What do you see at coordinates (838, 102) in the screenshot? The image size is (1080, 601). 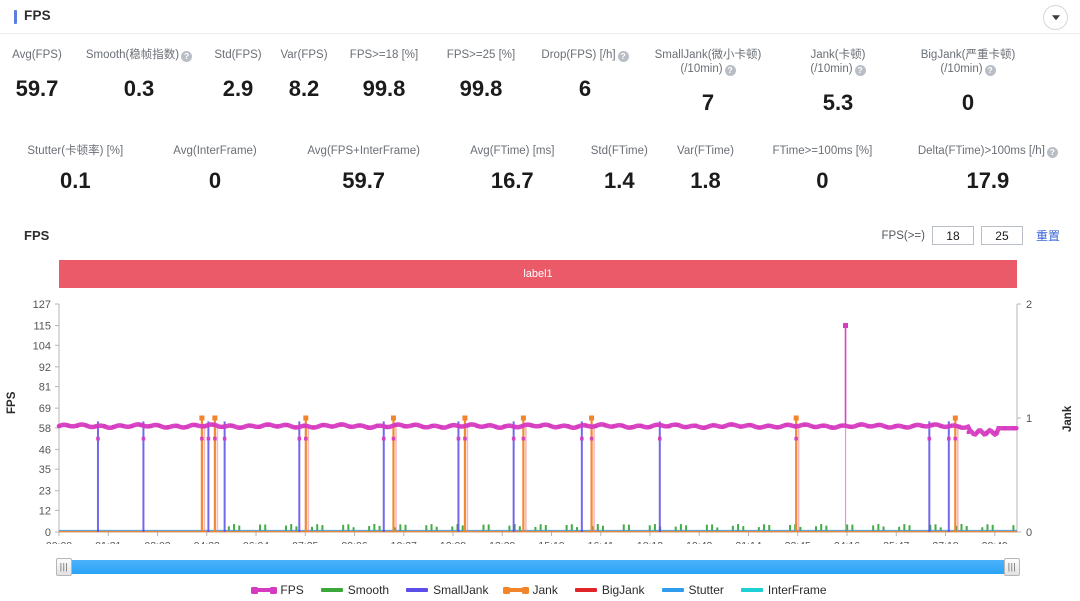 I see `metric-value: 5.3` at bounding box center [838, 102].